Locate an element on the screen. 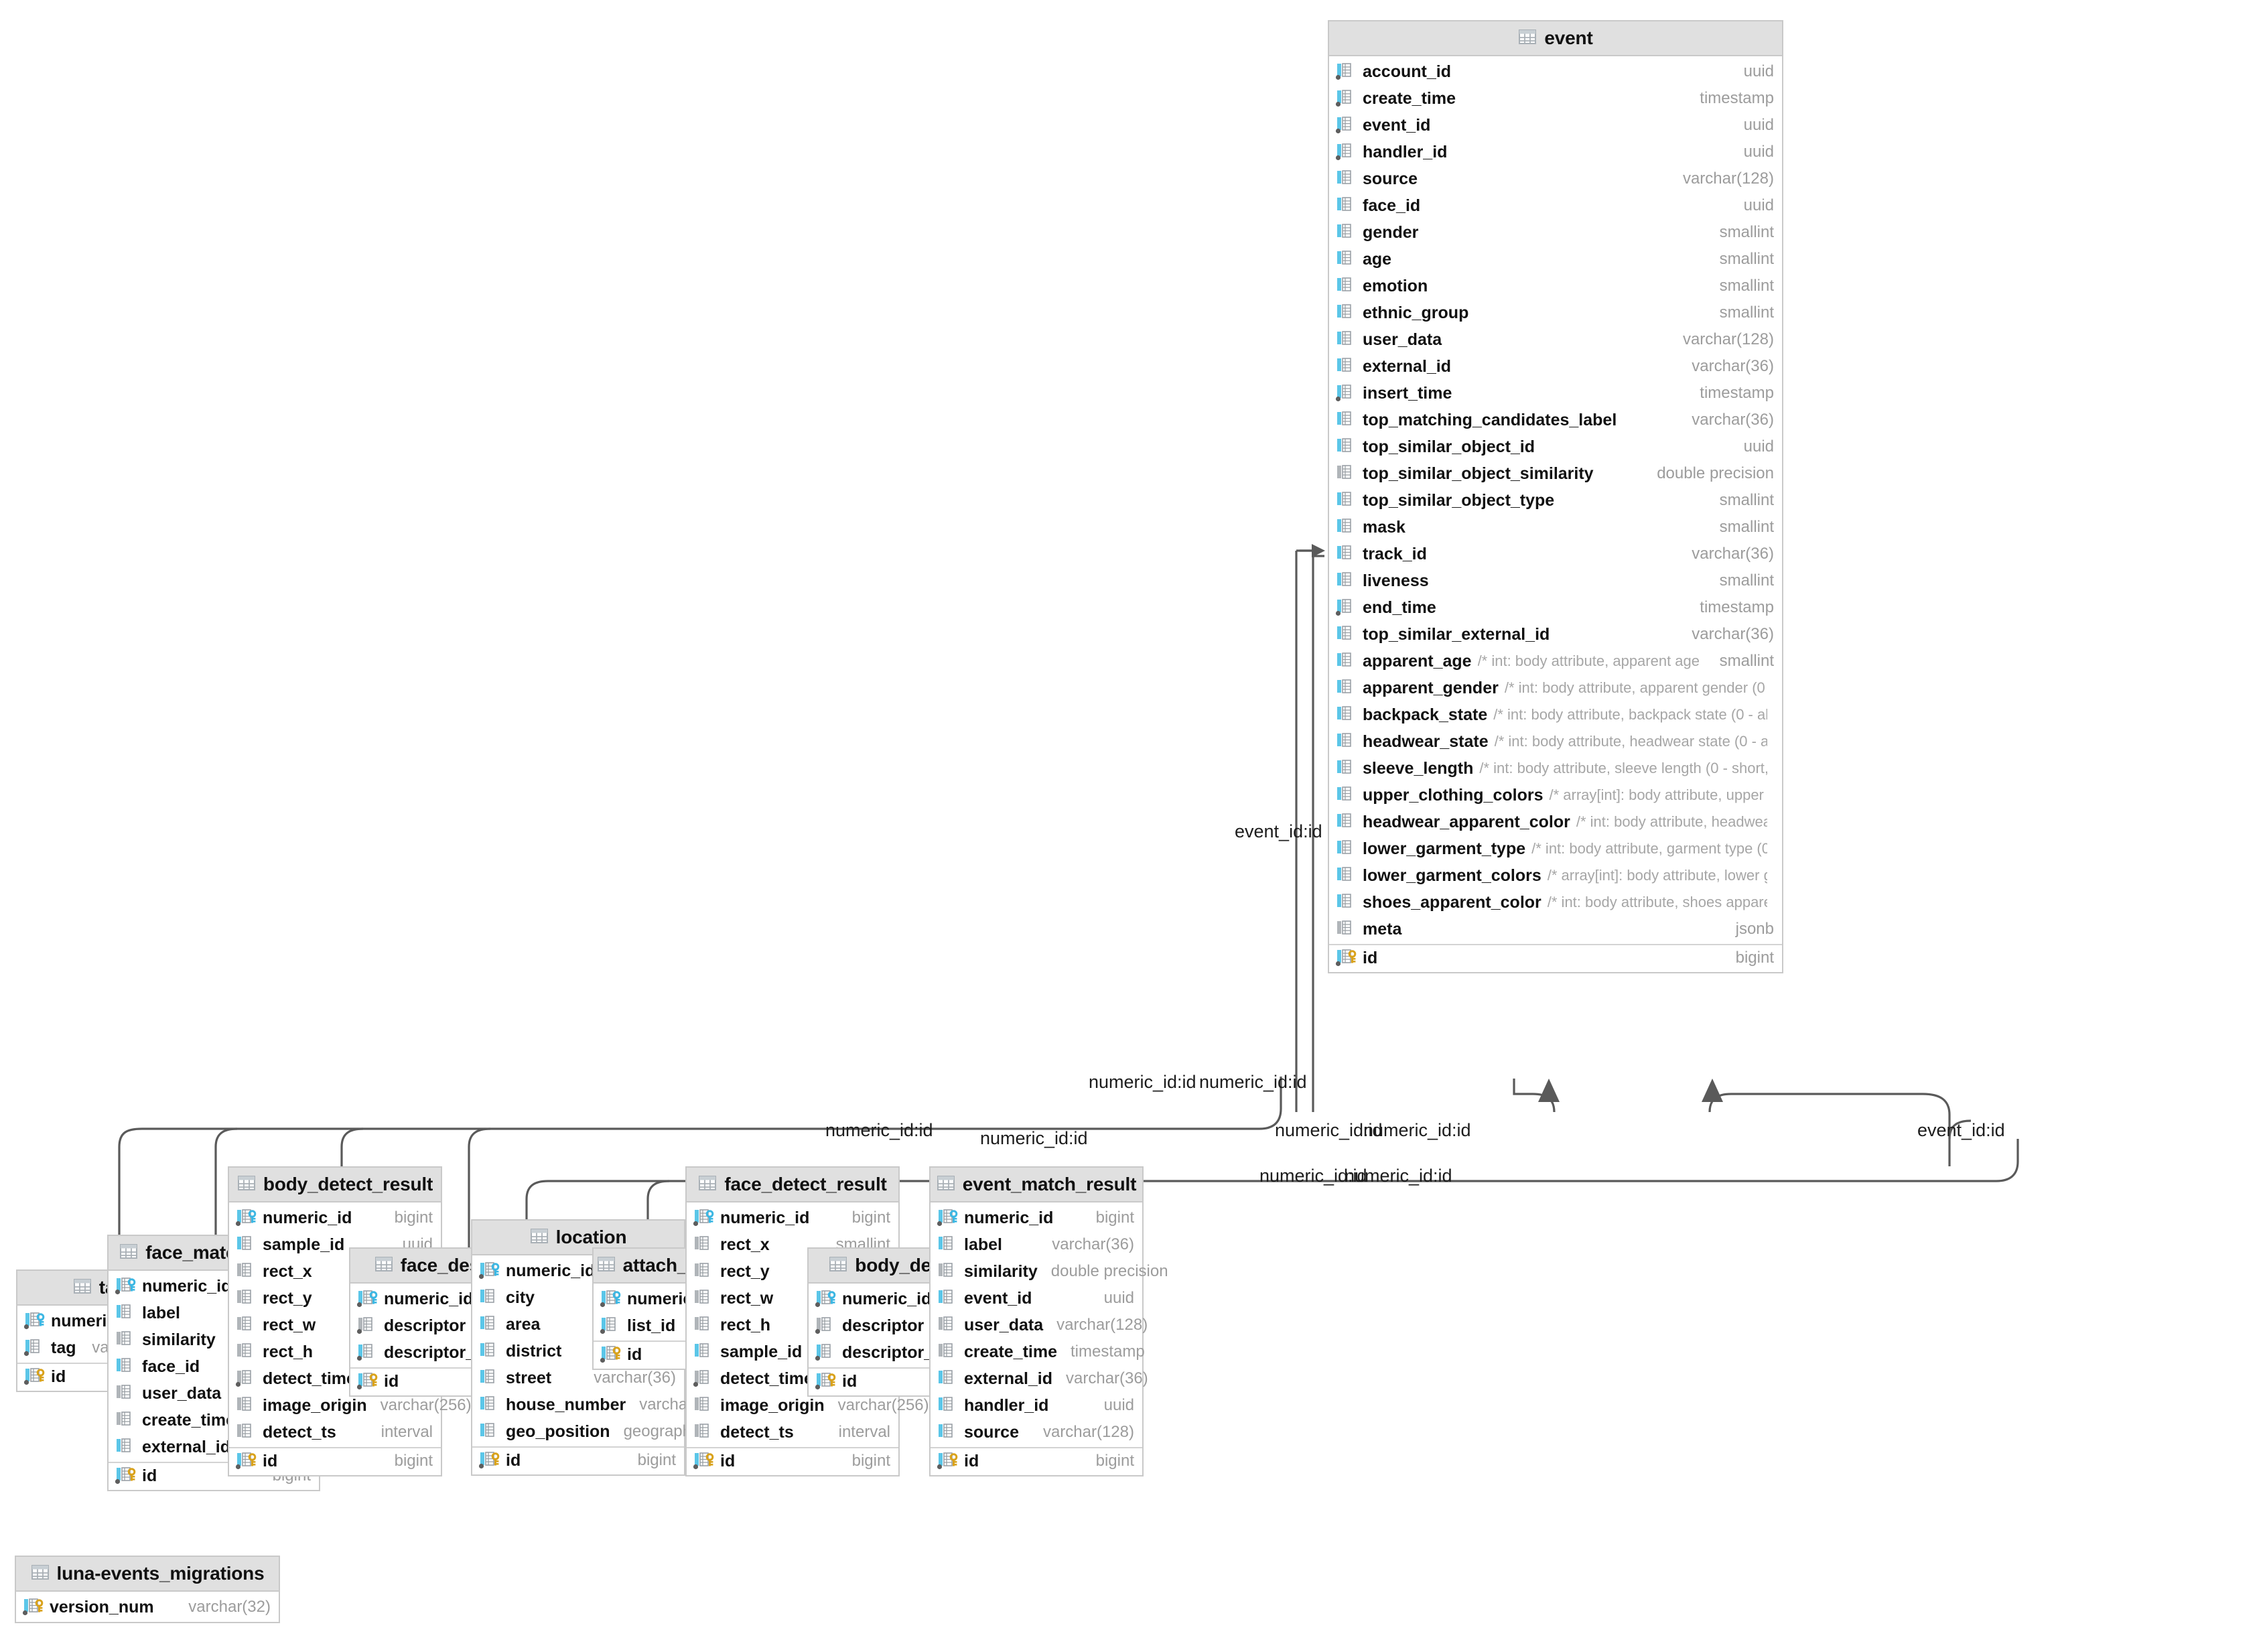 This screenshot has width=2263, height=1652. column-row: liveness smallint is located at coordinates (1555, 580).